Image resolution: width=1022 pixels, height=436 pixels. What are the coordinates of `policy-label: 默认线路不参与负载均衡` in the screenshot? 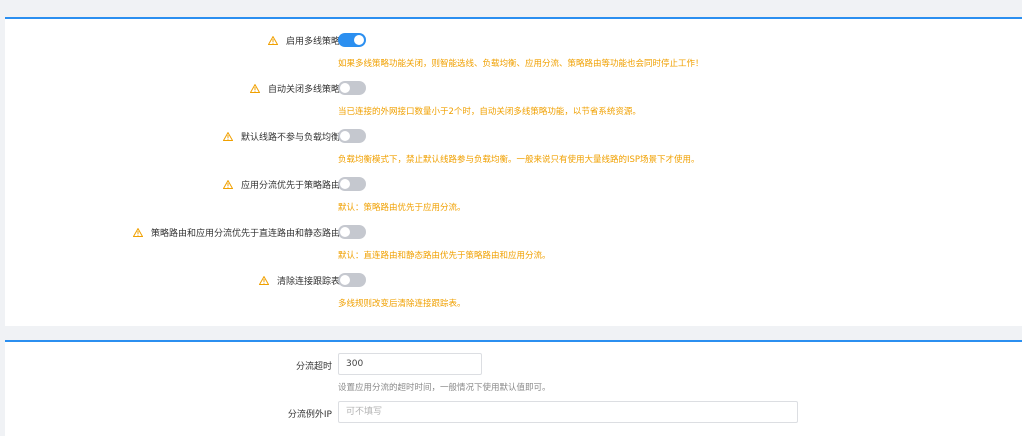 It's located at (290, 138).